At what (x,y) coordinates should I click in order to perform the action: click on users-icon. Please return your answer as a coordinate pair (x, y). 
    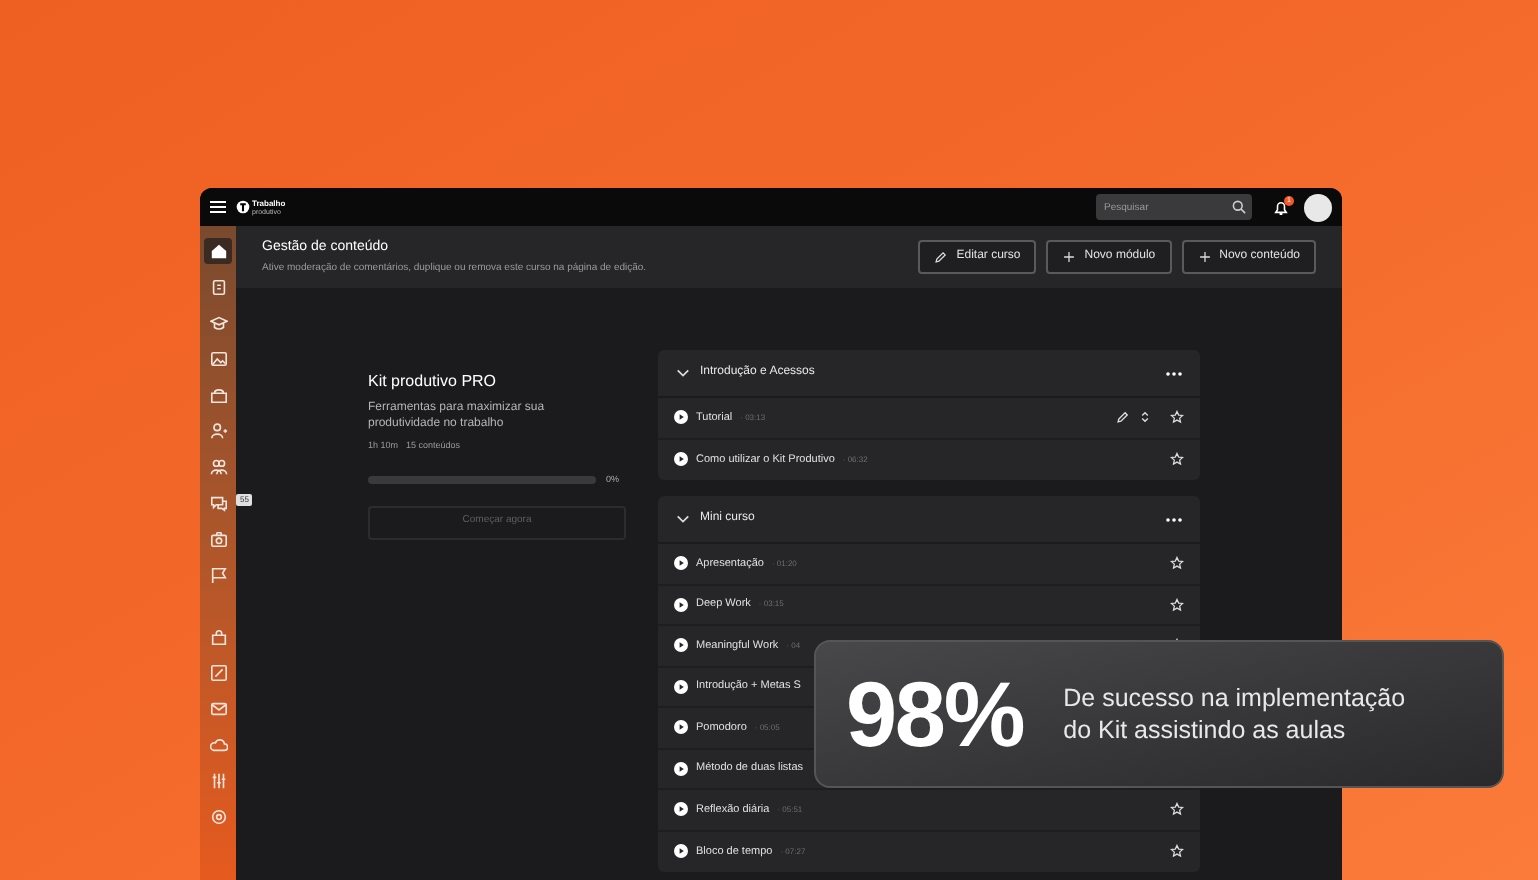
    Looking at the image, I should click on (218, 467).